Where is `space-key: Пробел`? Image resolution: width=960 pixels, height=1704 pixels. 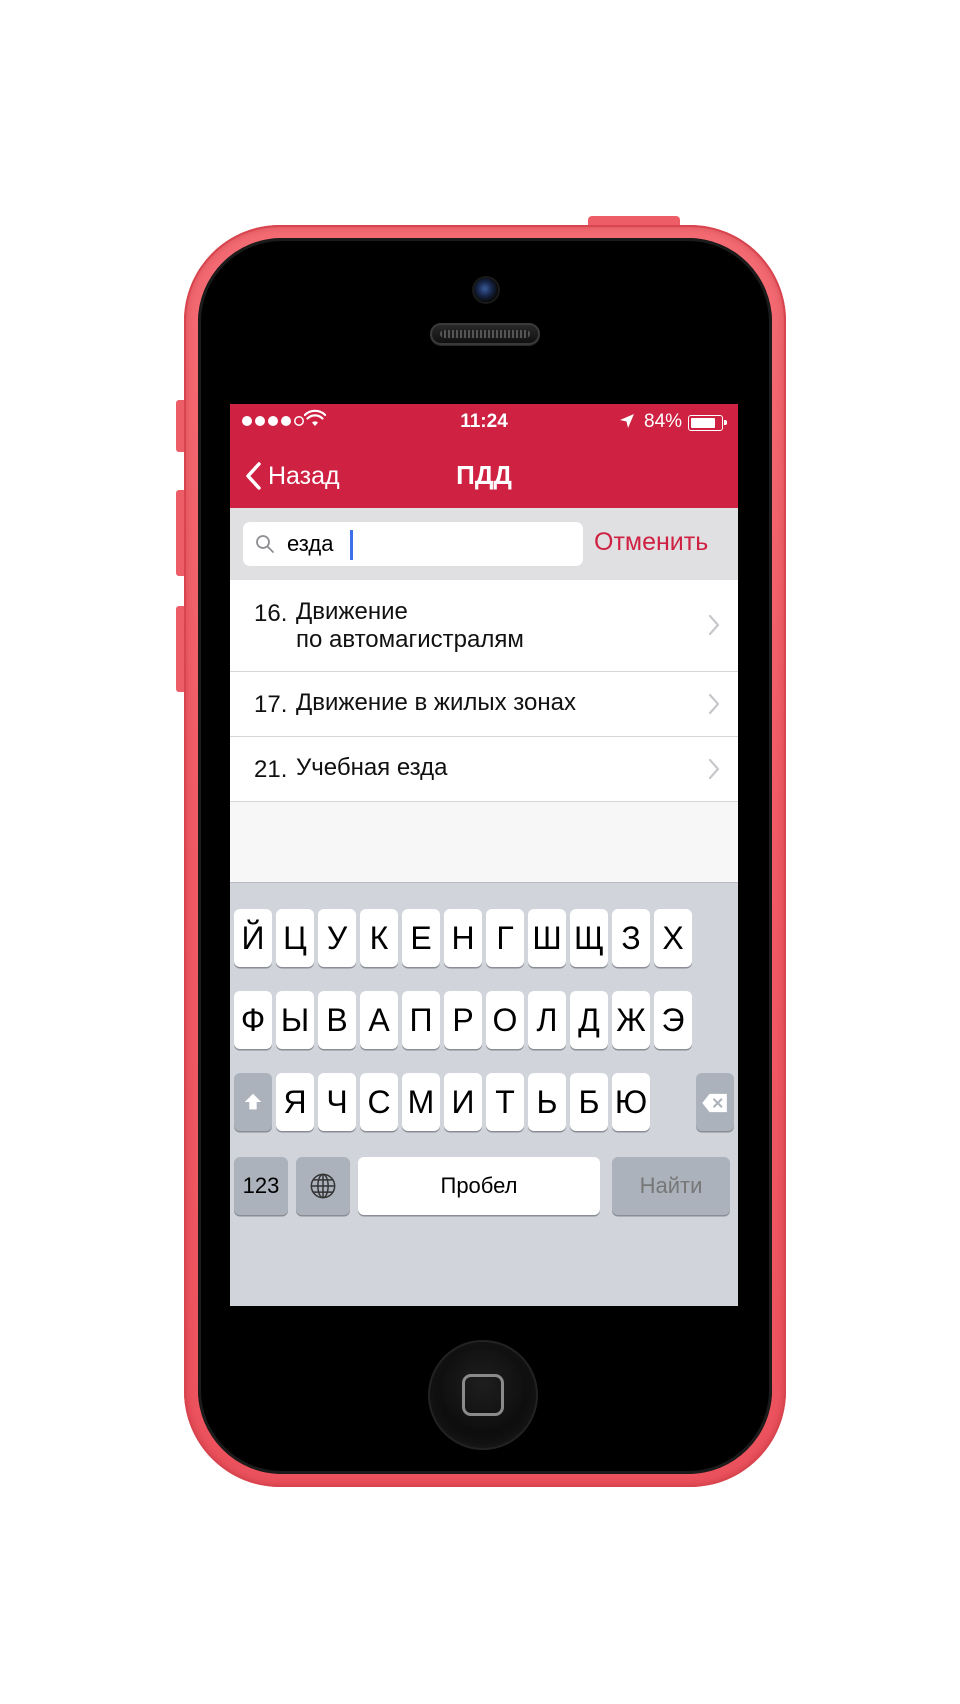 space-key: Пробел is located at coordinates (479, 1186).